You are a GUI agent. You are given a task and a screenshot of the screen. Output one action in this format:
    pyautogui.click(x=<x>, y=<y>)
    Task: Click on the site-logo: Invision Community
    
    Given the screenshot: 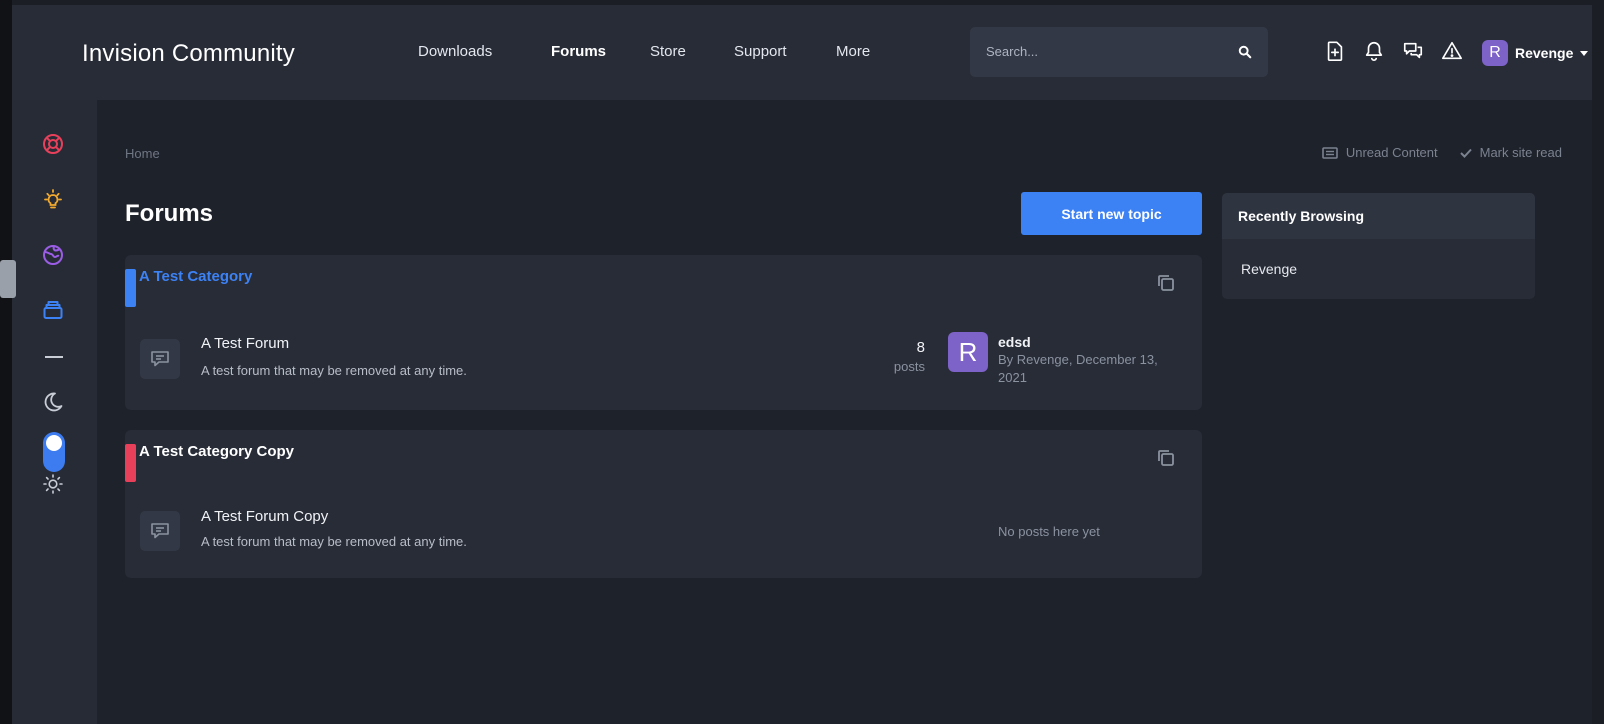 What is the action you would take?
    pyautogui.click(x=188, y=54)
    